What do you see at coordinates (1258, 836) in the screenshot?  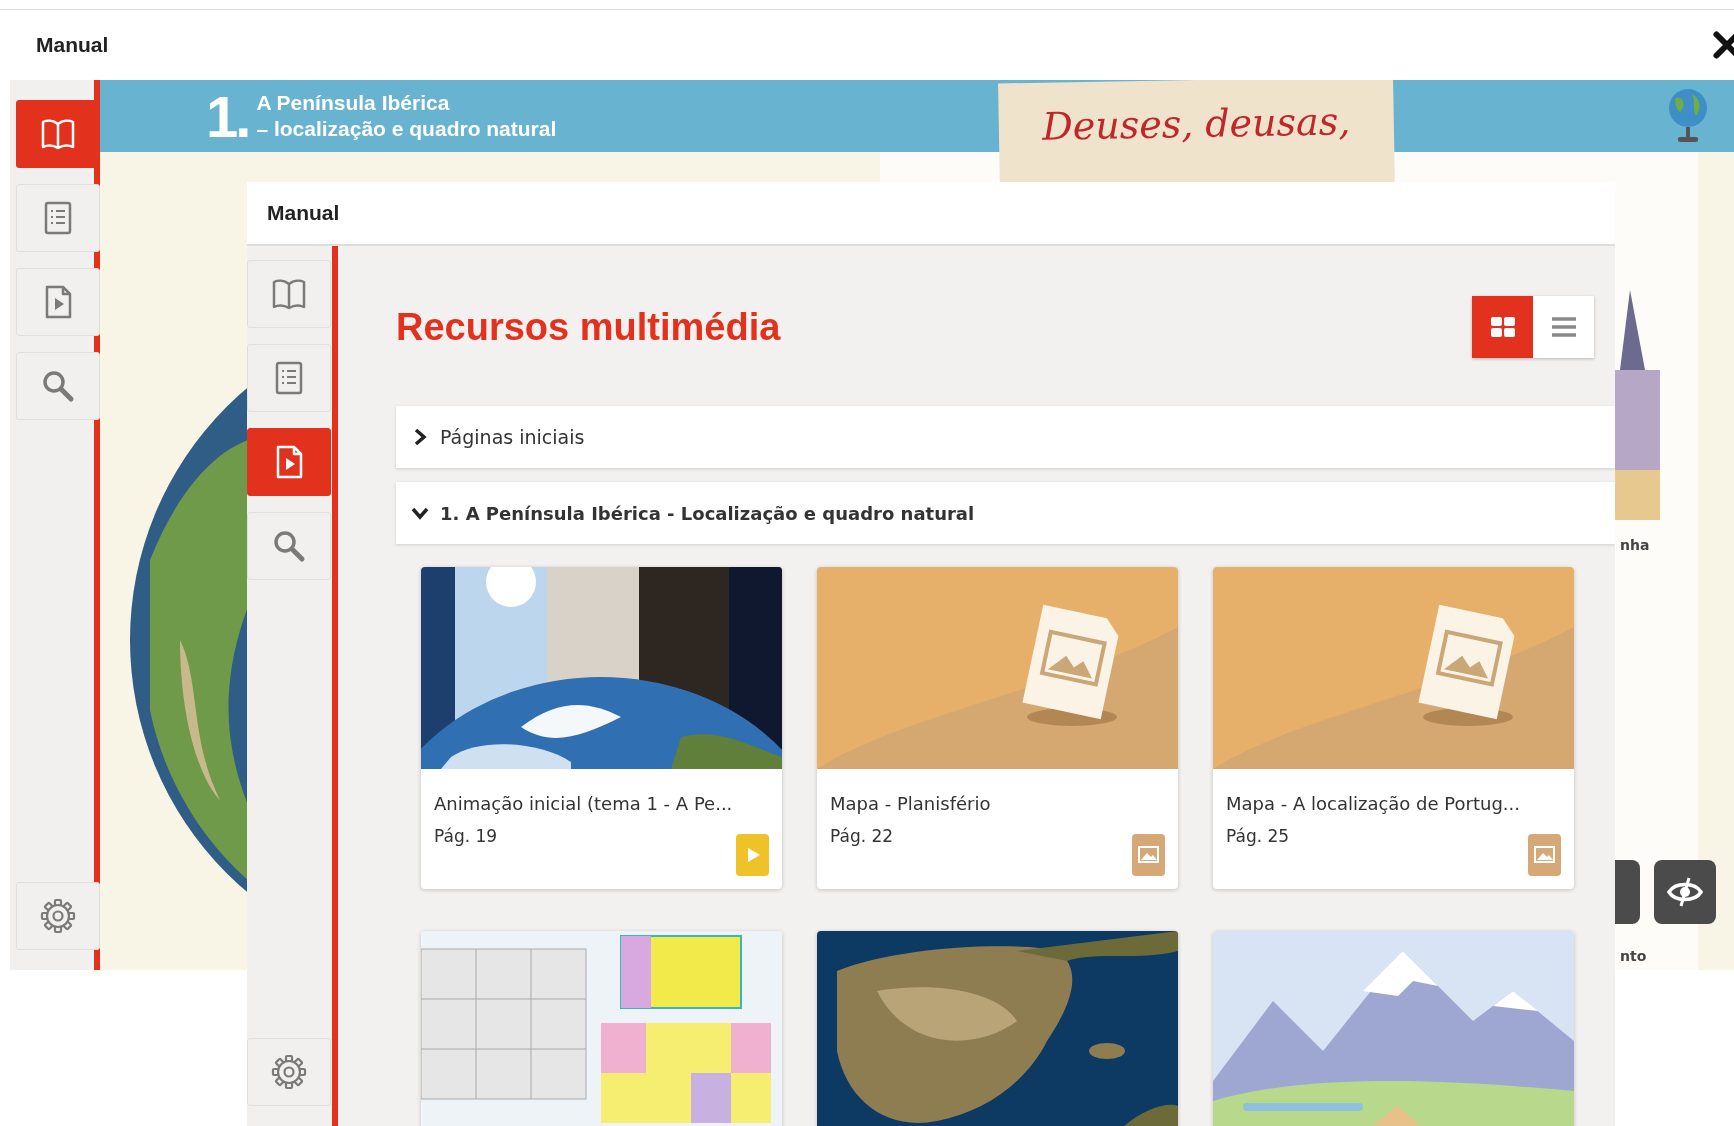 I see `page-number: Pág. 25` at bounding box center [1258, 836].